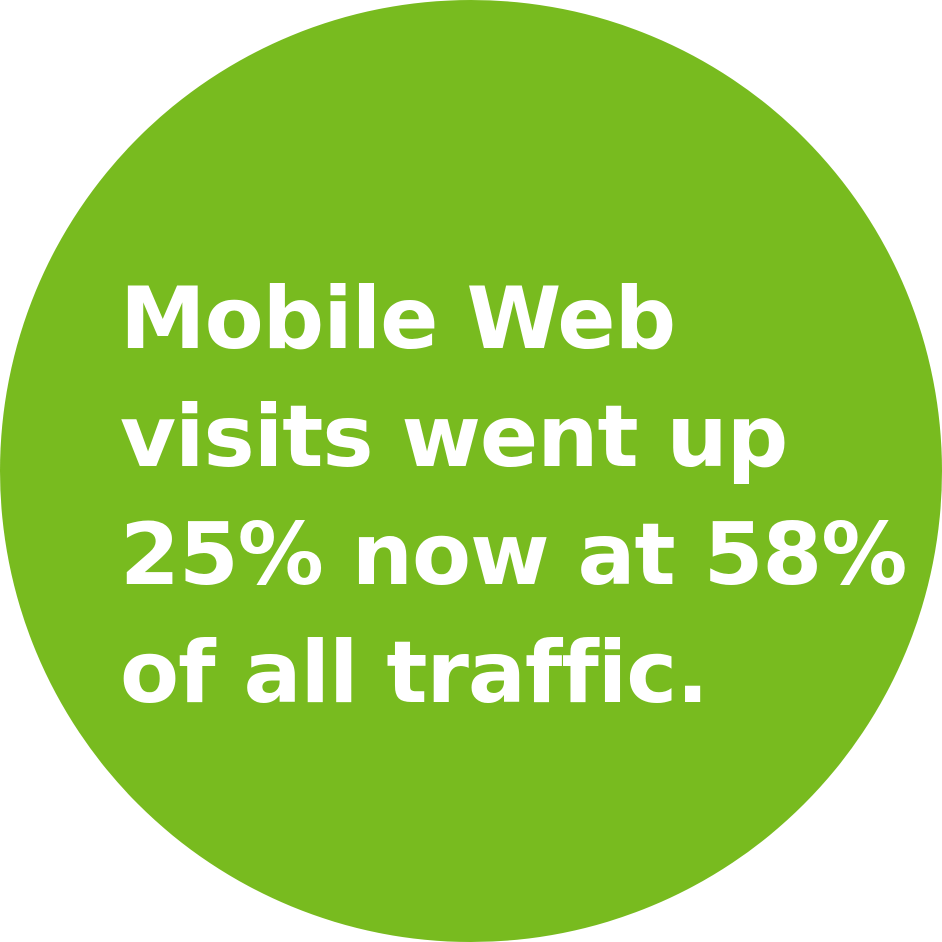  Describe the element at coordinates (414, 673) in the screenshot. I see `headline-line-4: of all traffic.` at that location.